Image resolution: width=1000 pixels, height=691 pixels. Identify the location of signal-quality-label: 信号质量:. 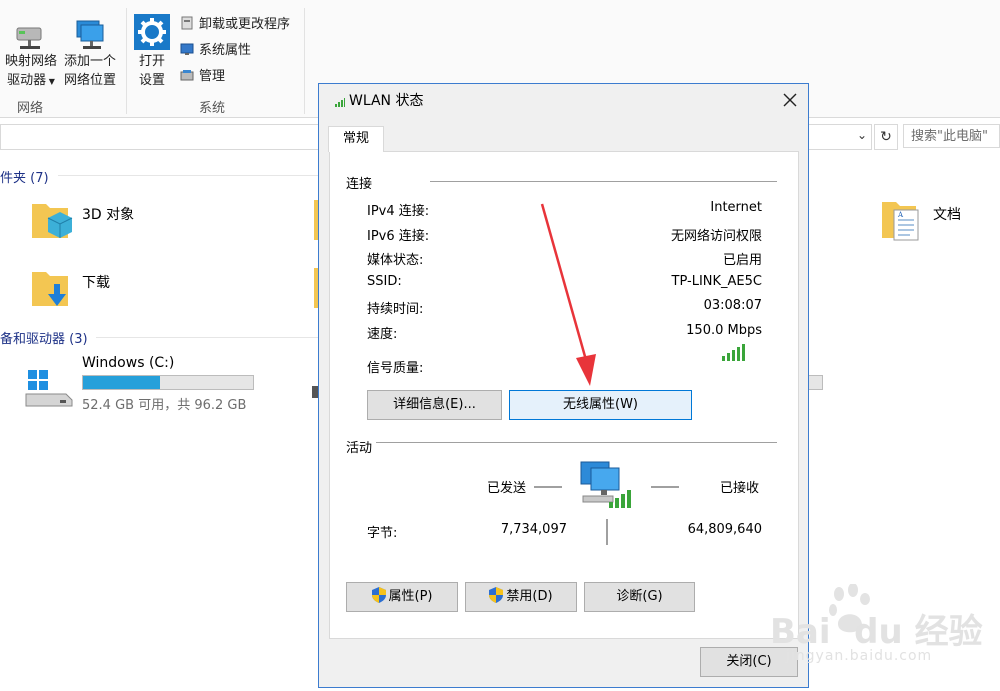
(395, 368).